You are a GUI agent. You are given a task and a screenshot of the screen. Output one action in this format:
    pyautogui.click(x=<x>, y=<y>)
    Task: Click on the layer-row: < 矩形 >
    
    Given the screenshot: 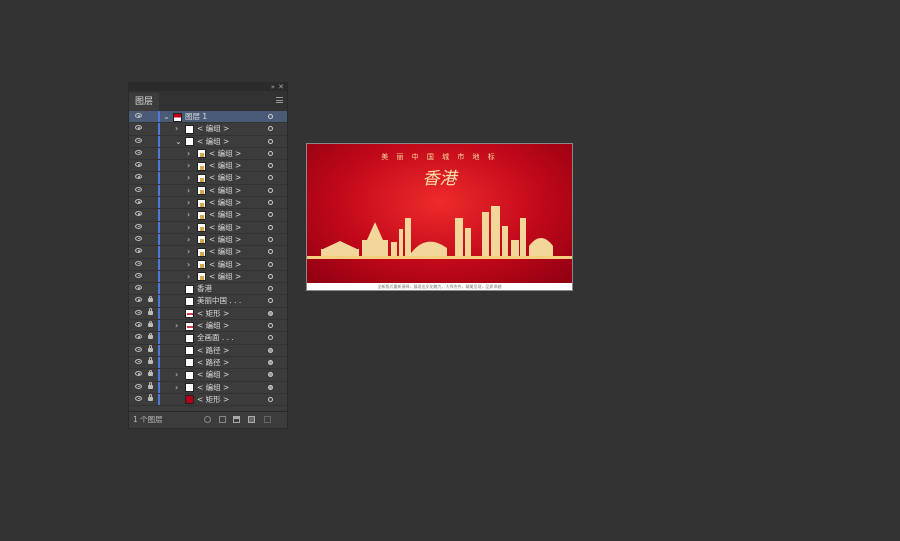 What is the action you would take?
    pyautogui.click(x=208, y=400)
    